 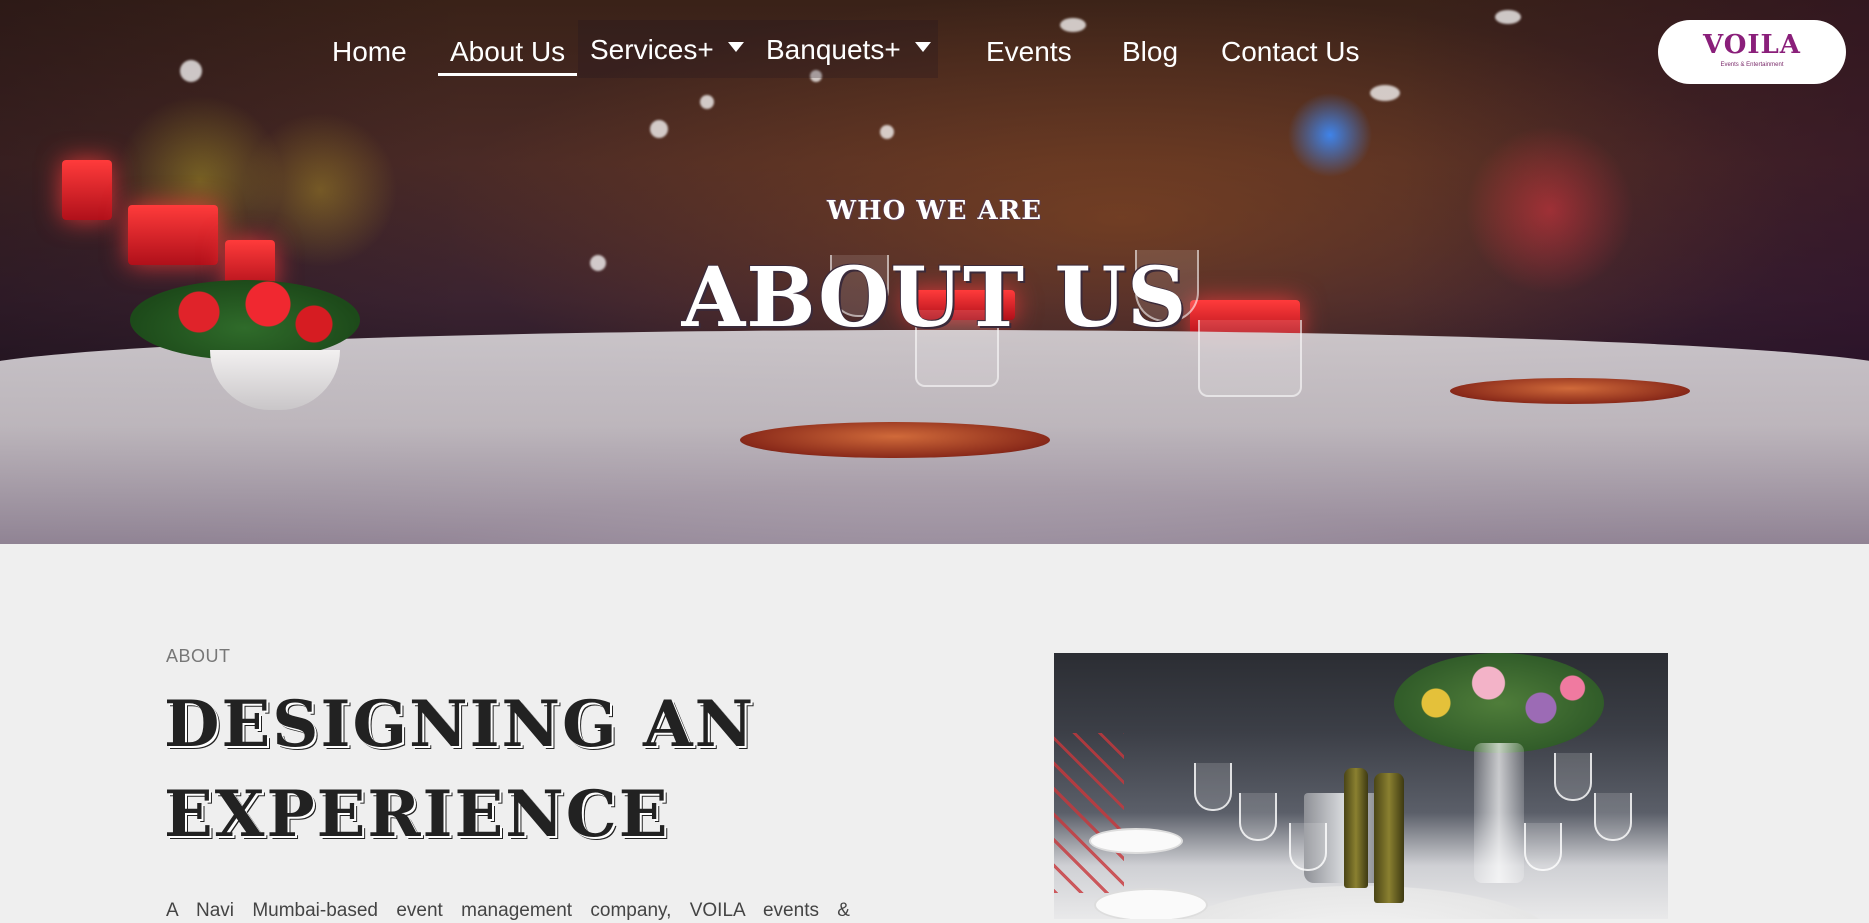 What do you see at coordinates (1499, 813) in the screenshot?
I see `crystal-stand` at bounding box center [1499, 813].